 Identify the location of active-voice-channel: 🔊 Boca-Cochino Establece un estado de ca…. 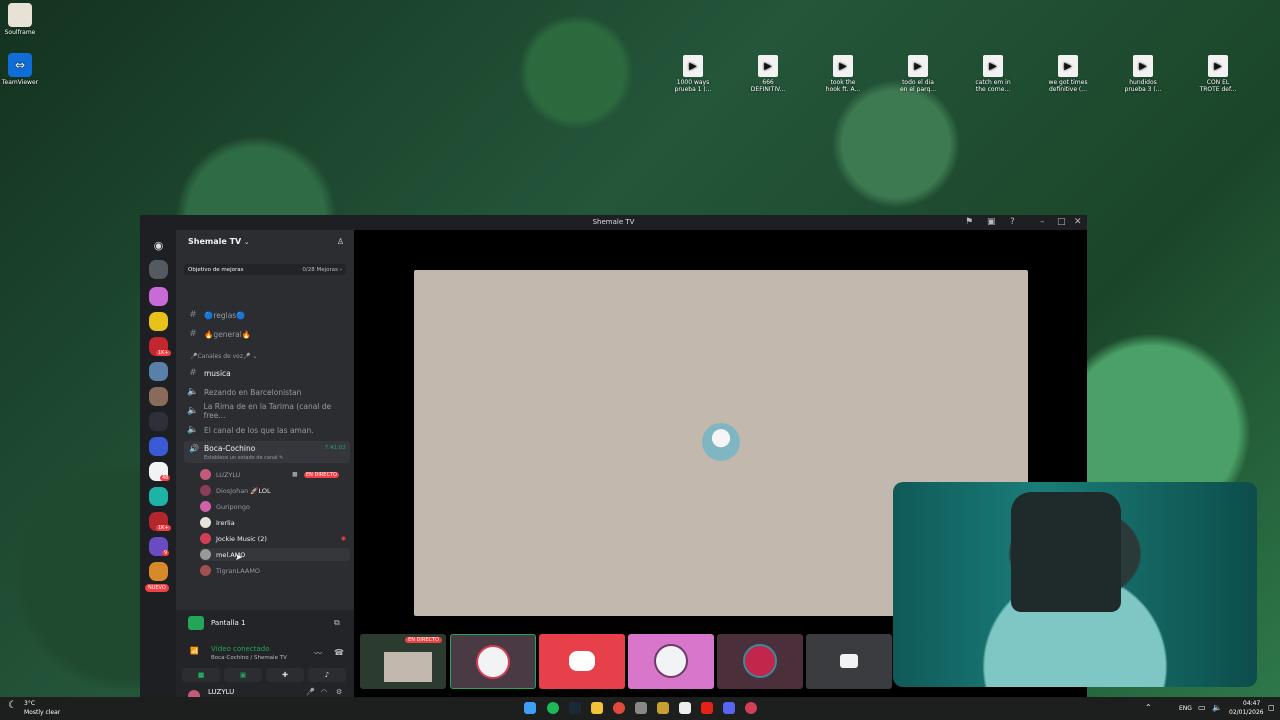
(267, 452).